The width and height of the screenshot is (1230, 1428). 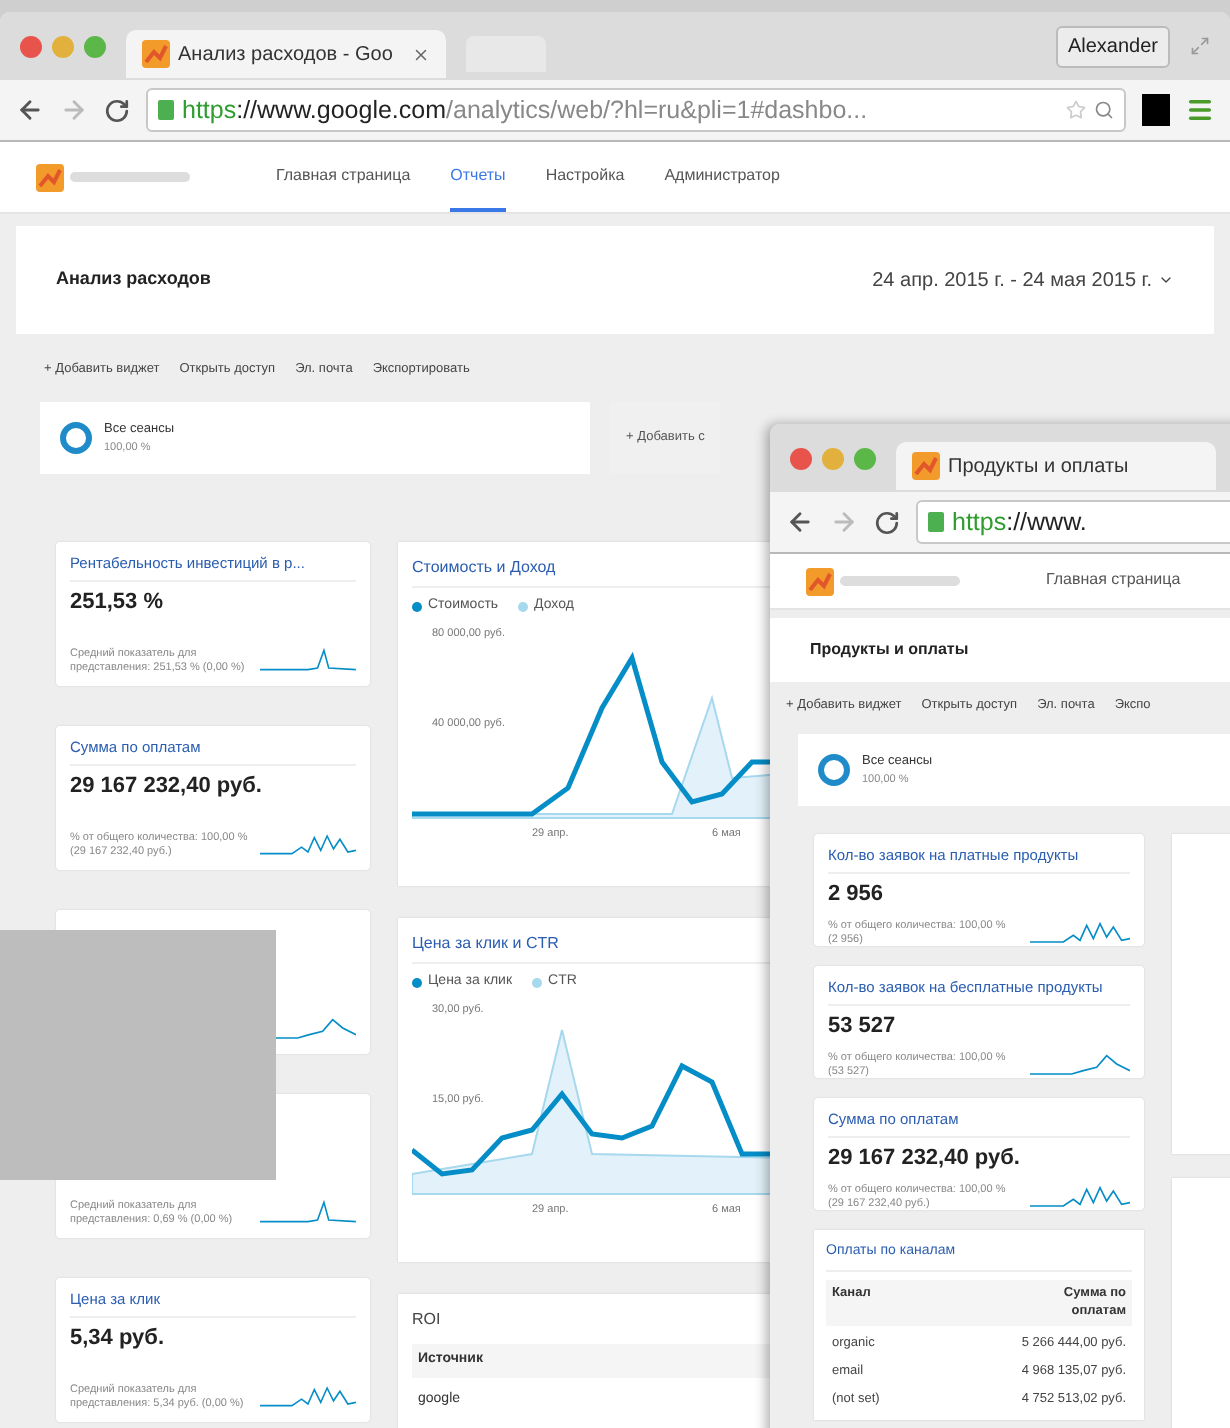 What do you see at coordinates (421, 54) in the screenshot?
I see `close-tab-icon` at bounding box center [421, 54].